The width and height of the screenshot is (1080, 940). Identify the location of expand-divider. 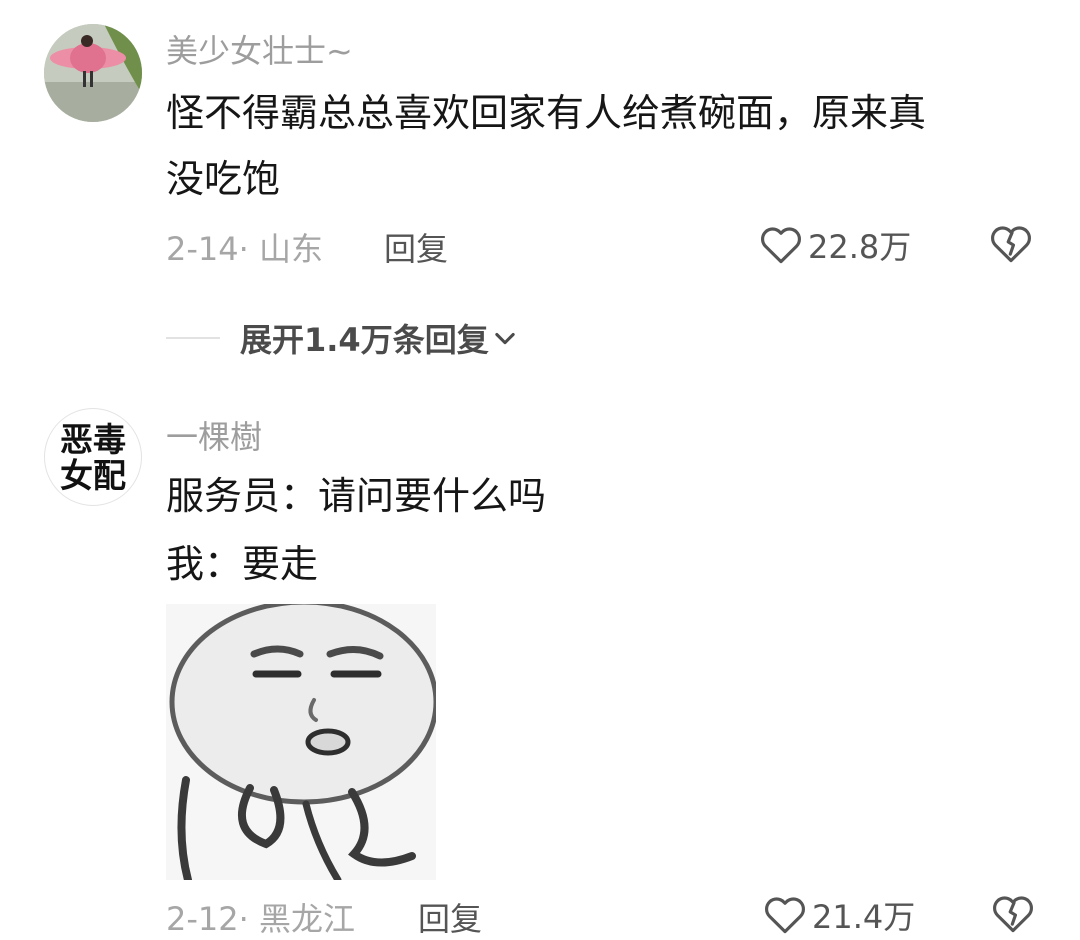
(193, 338).